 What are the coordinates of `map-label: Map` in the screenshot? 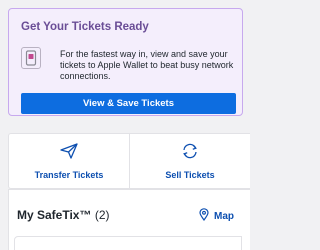 It's located at (224, 216).